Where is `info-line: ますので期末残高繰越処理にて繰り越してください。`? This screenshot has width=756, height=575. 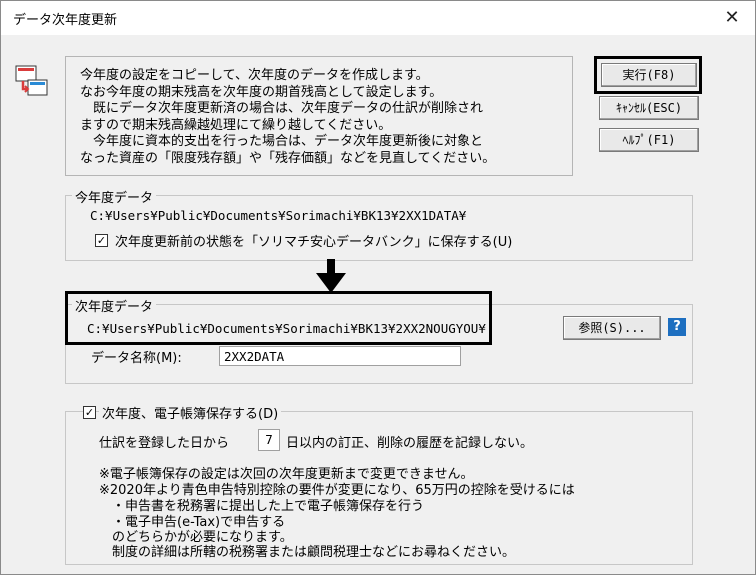 info-line: ますので期末残高繰越処理にて繰り越してください。 is located at coordinates (236, 125).